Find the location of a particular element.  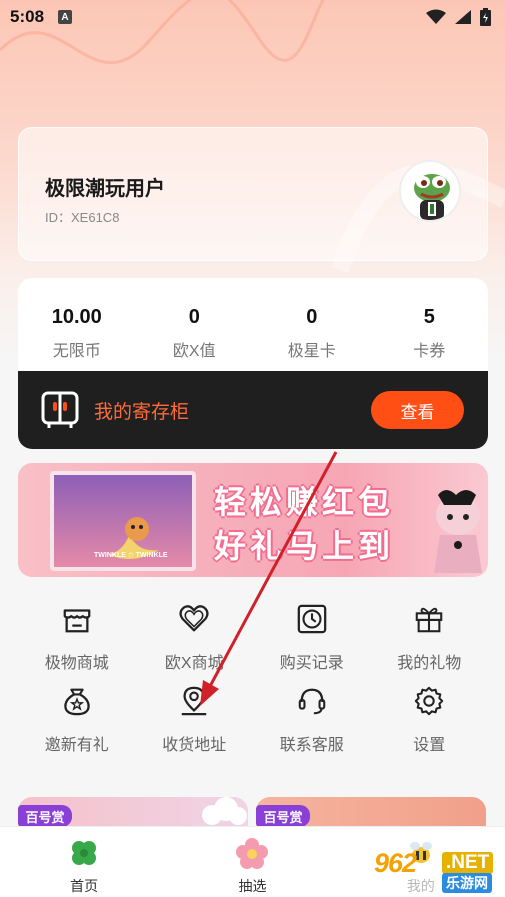

stat-value: 5 is located at coordinates (429, 317).